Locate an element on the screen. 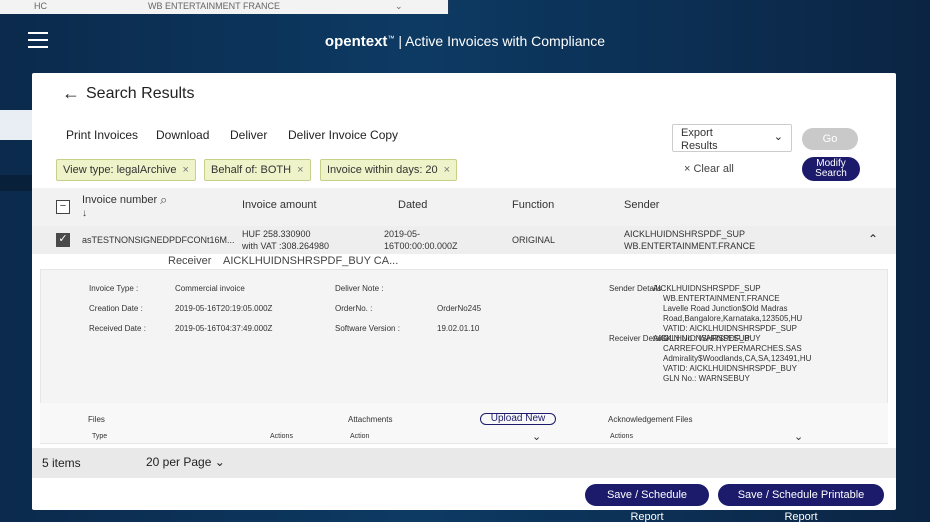 Image resolution: width=930 pixels, height=522 pixels. export-results-select: Export Results ⌄ is located at coordinates (732, 138).